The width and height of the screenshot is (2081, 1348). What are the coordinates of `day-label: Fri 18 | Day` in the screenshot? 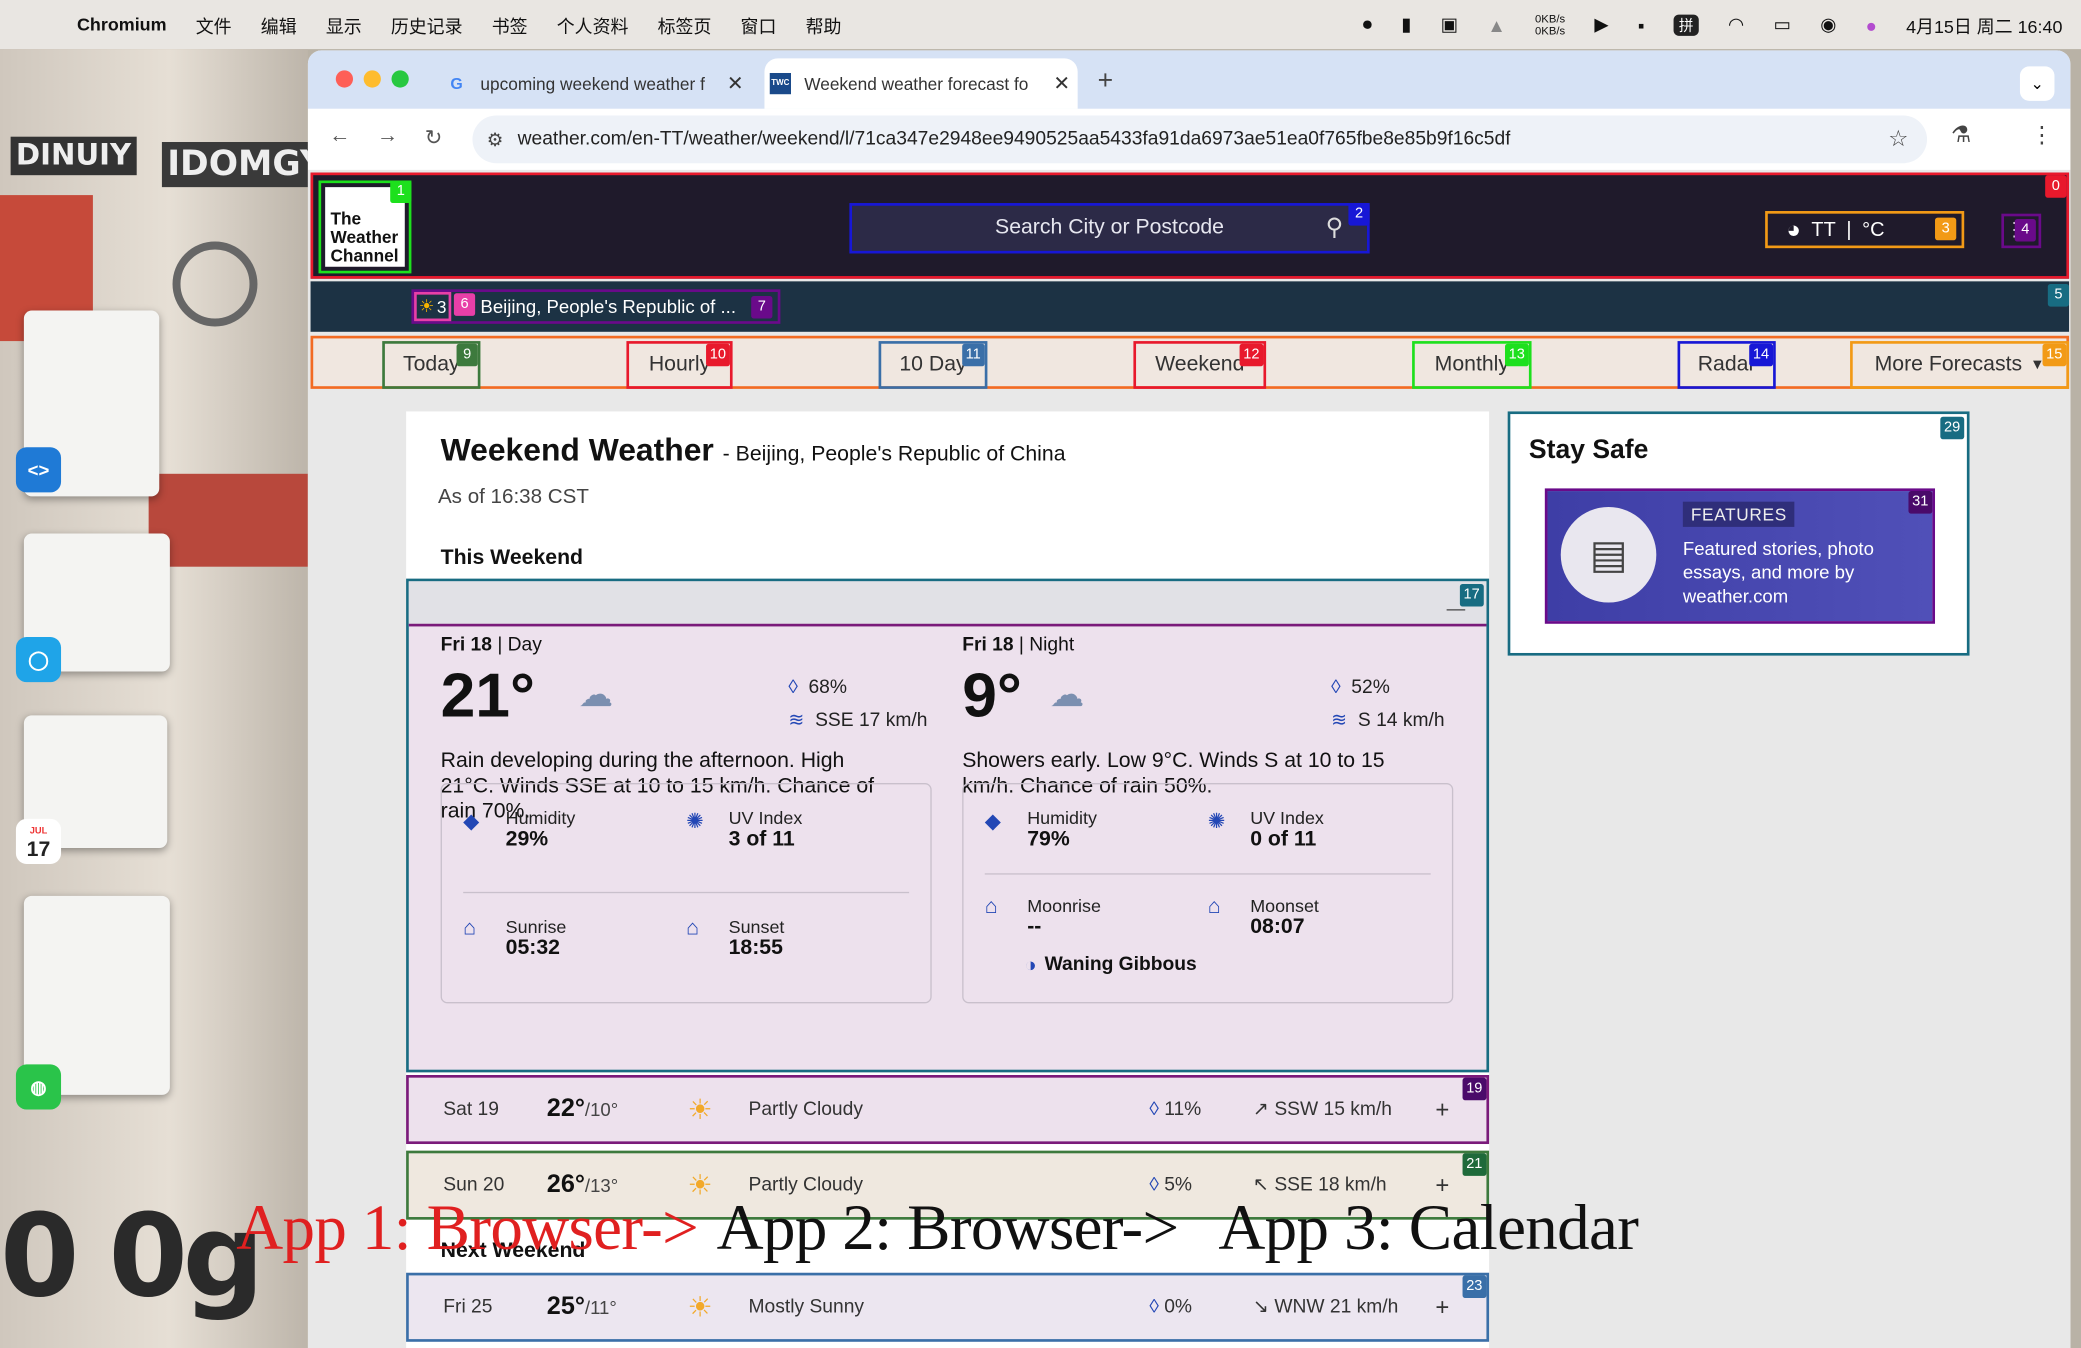 It's located at (686, 644).